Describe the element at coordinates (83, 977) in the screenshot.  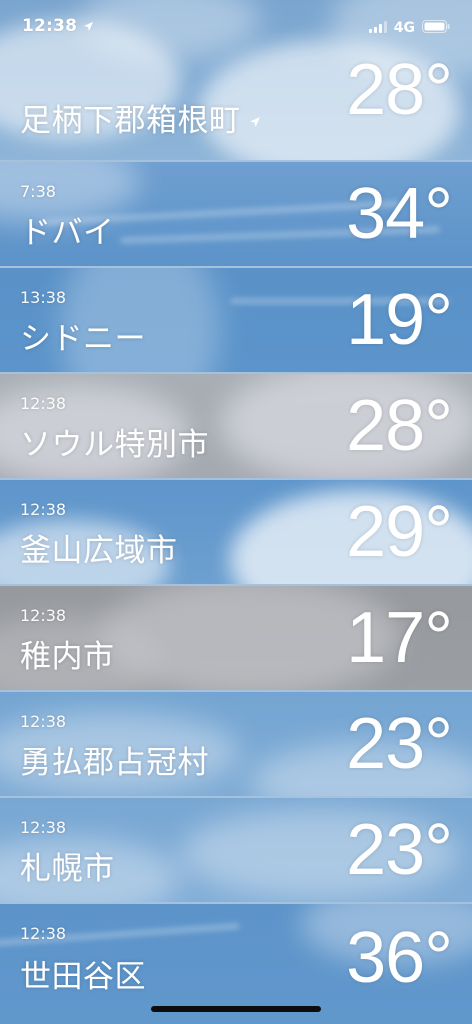
I see `city-name: 世田谷区` at that location.